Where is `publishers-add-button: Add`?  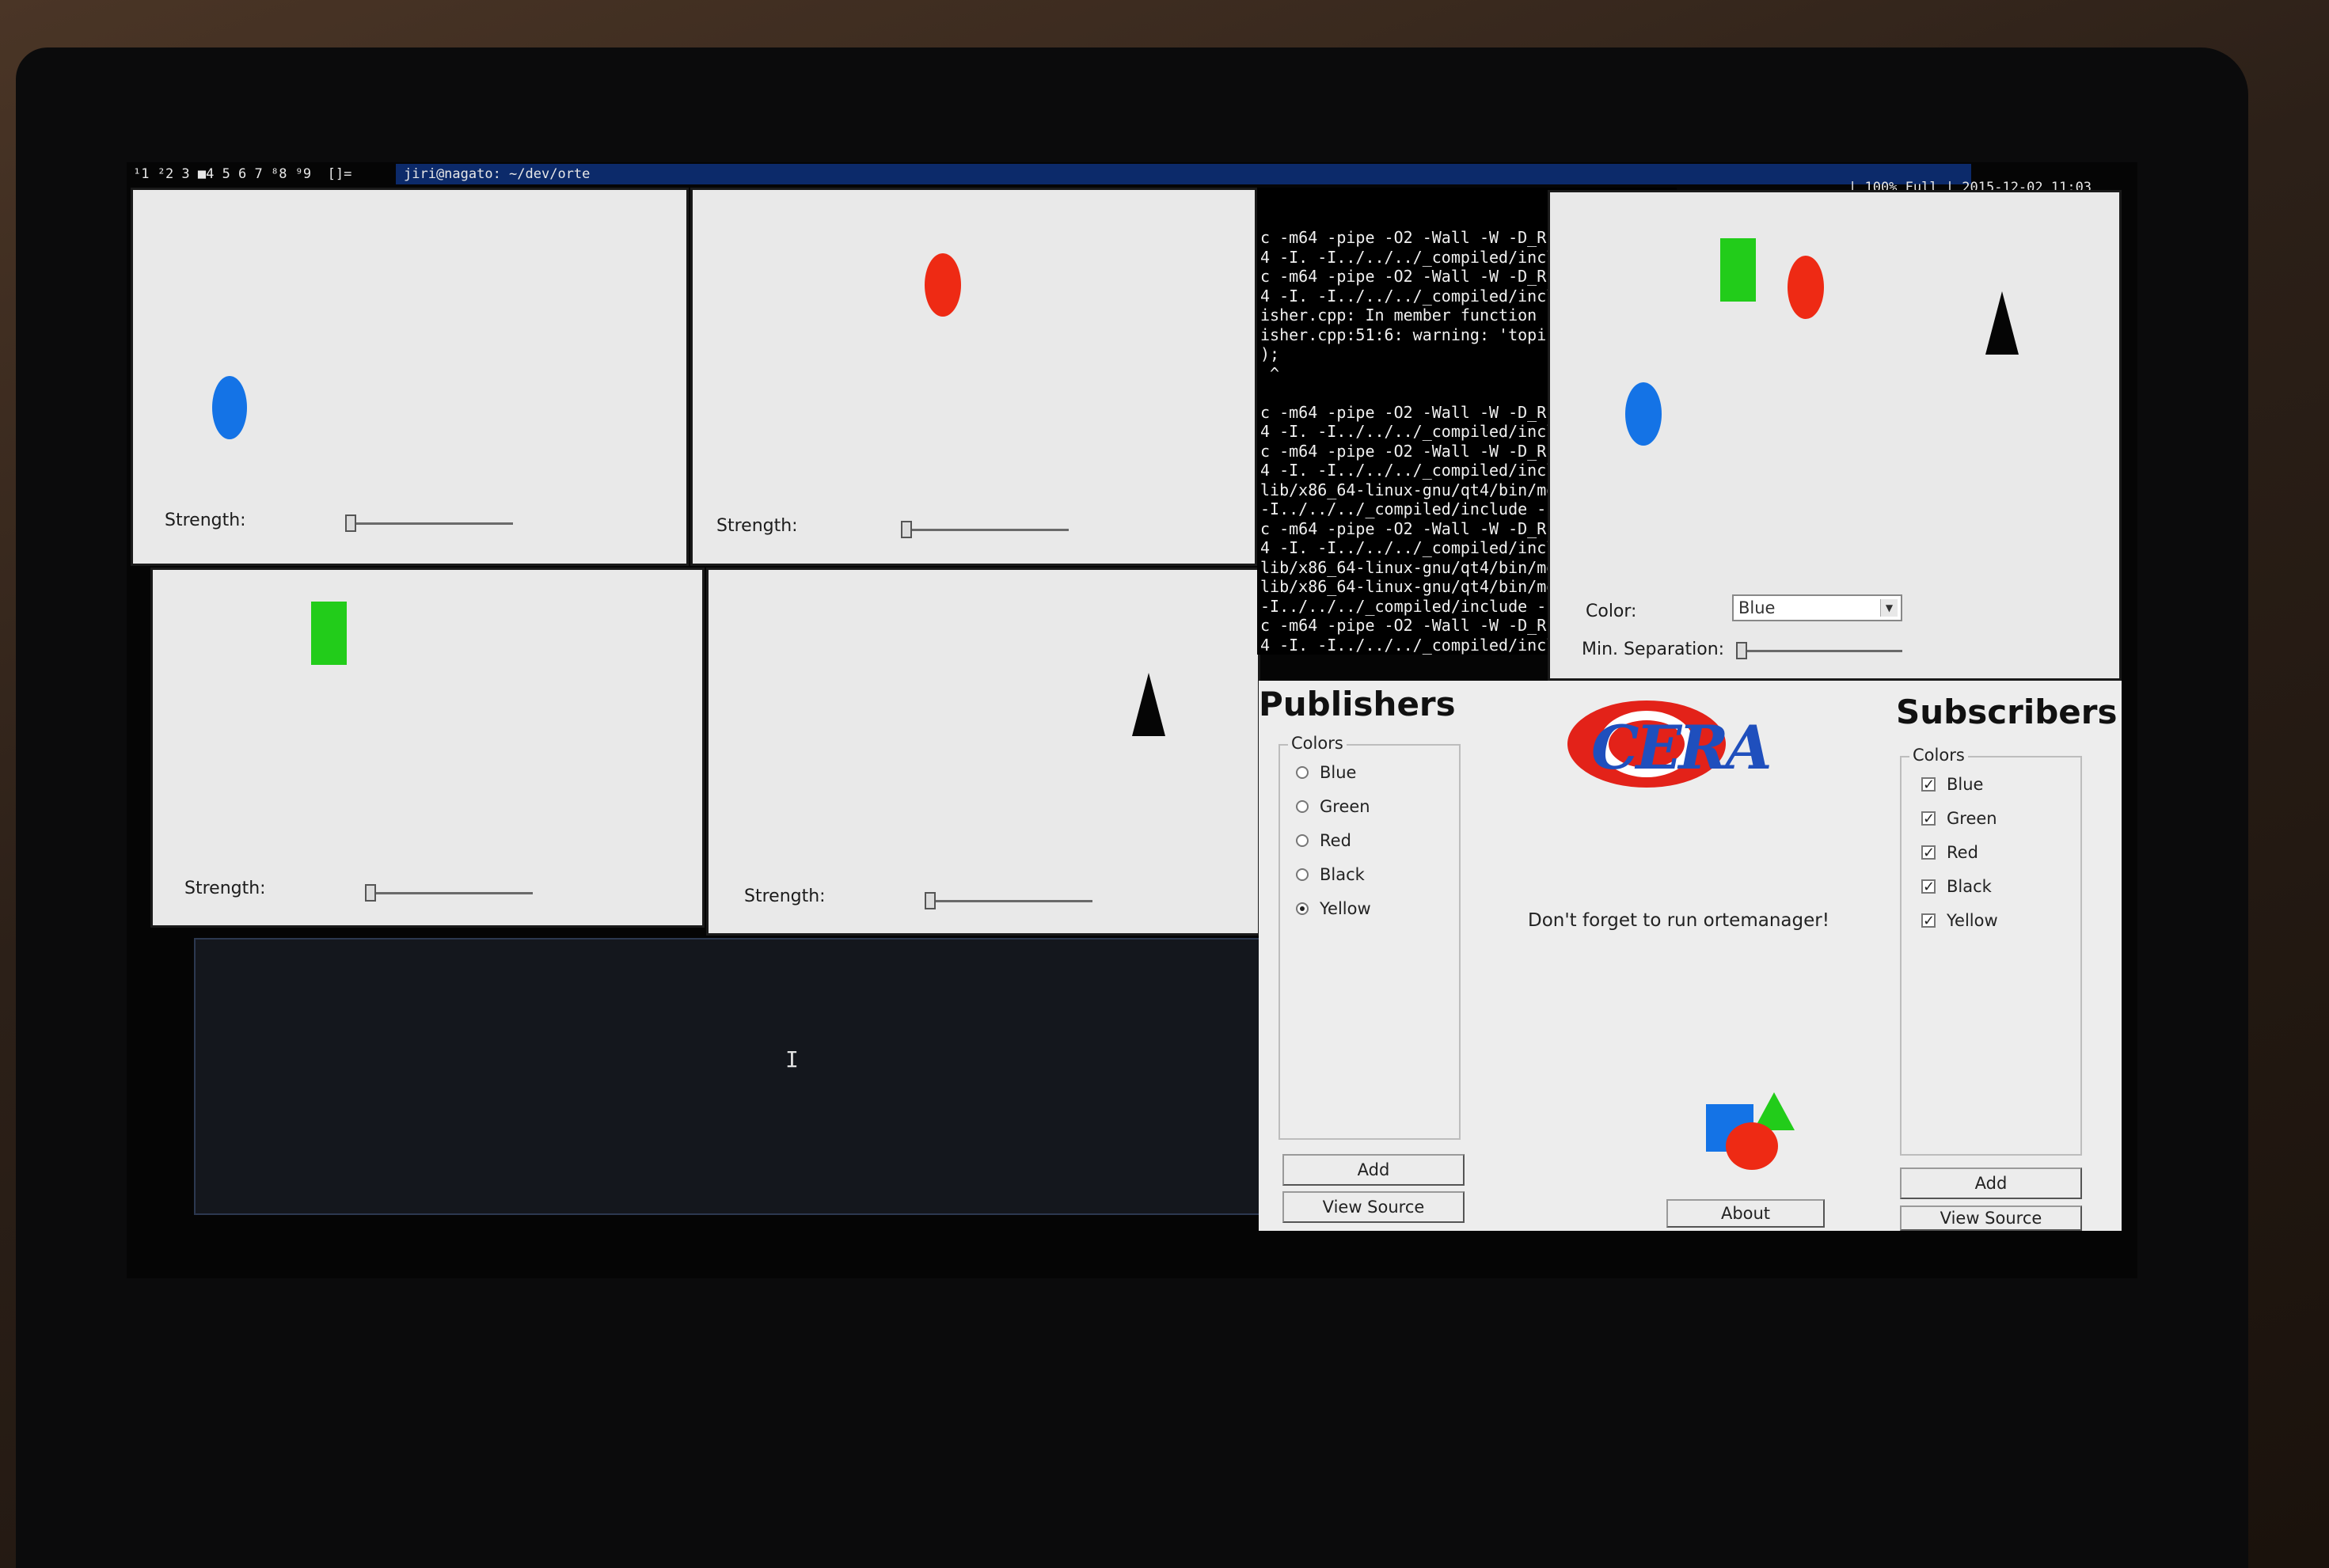 publishers-add-button: Add is located at coordinates (1373, 1170).